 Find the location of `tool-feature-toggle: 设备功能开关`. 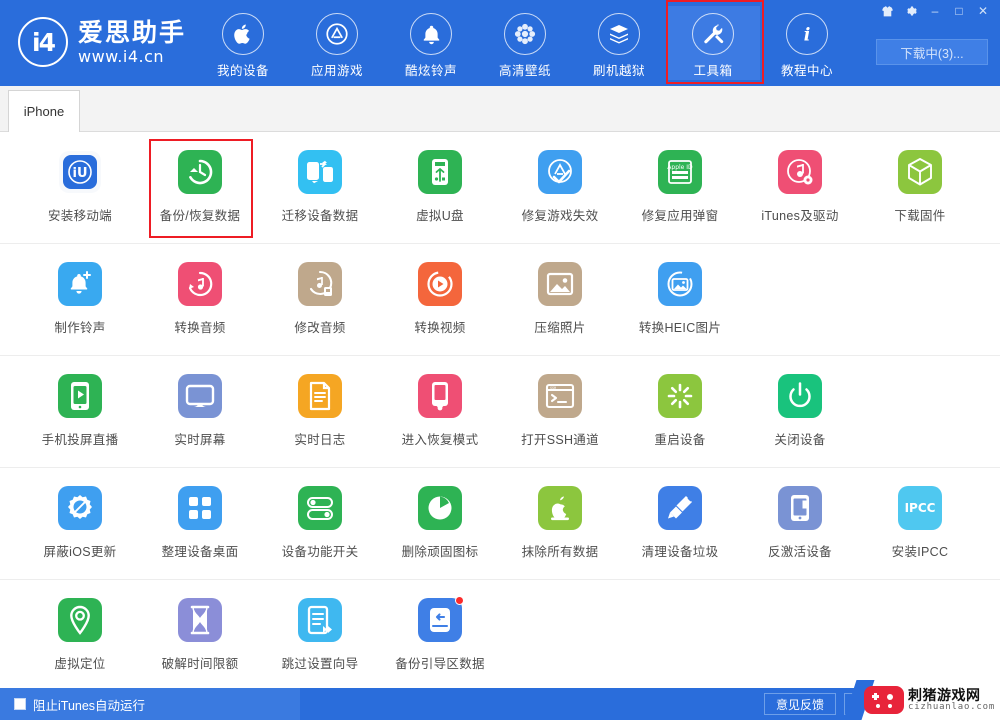

tool-feature-toggle: 设备功能开关 is located at coordinates (320, 523).